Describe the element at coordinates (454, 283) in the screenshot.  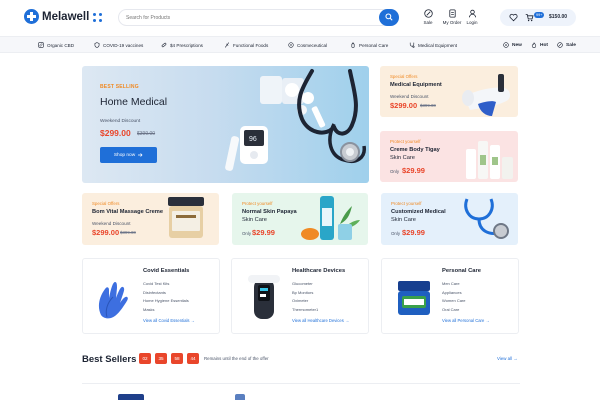
I see `category-link: Men Care` at that location.